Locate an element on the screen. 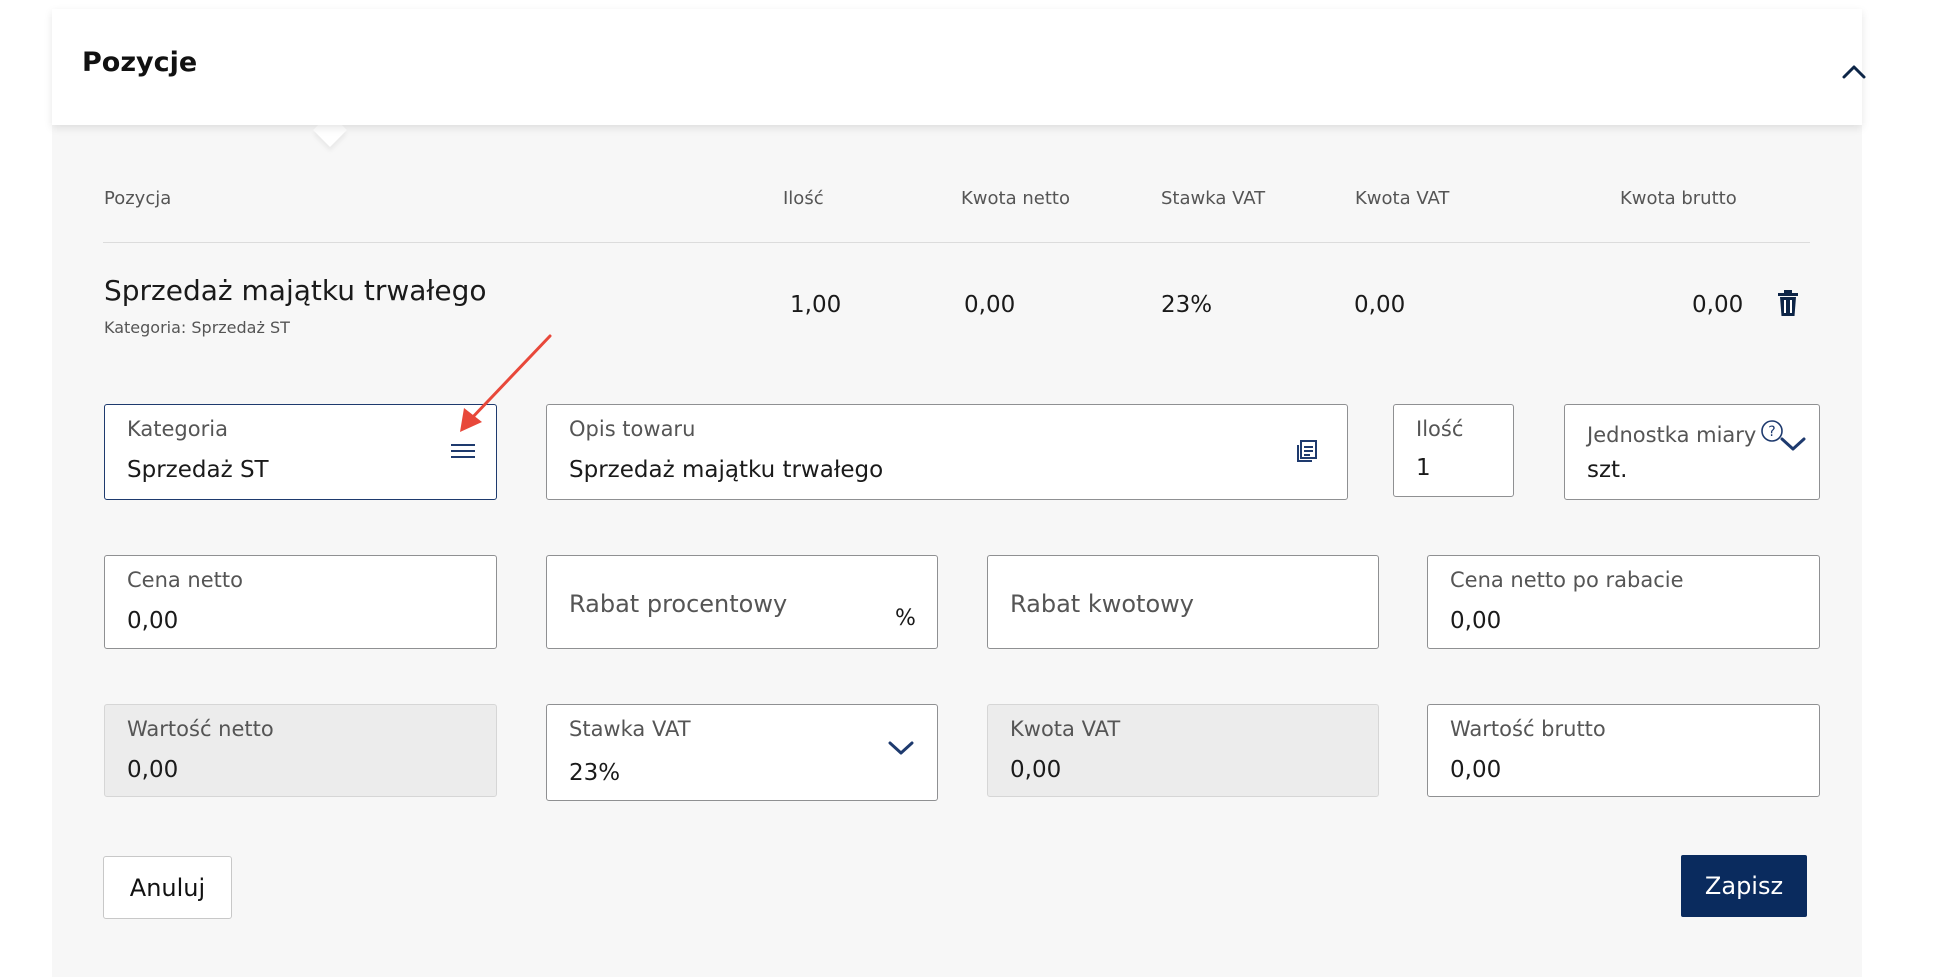 The image size is (1939, 977). trash-icon is located at coordinates (1788, 303).